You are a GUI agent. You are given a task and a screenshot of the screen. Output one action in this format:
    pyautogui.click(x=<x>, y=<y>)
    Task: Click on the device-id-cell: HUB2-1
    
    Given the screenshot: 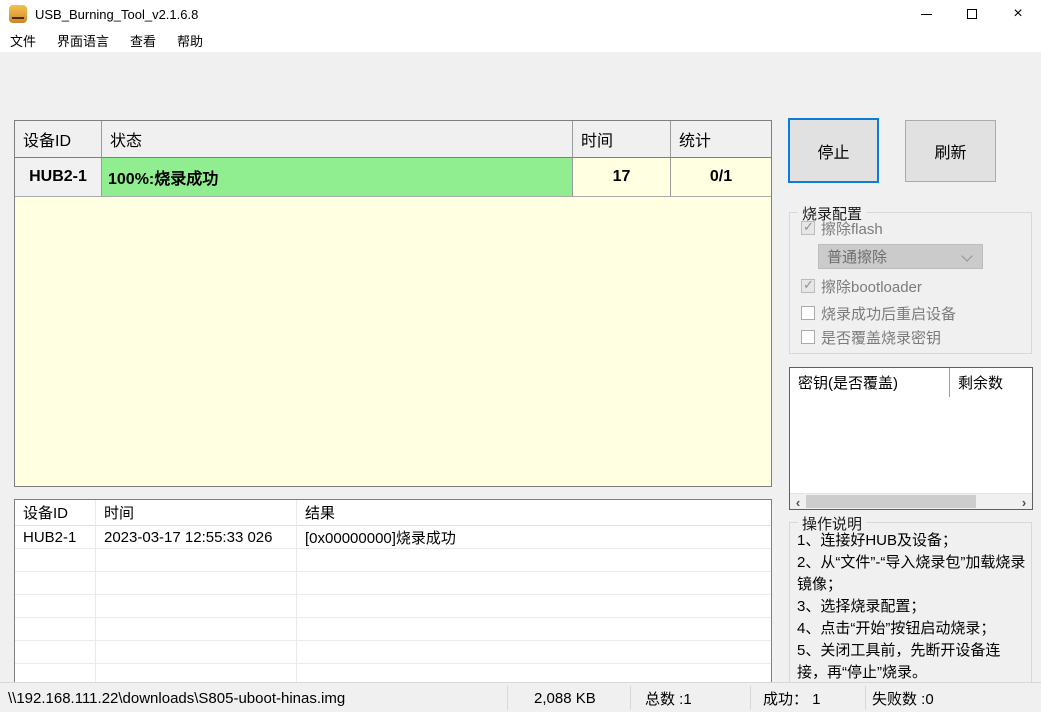 What is the action you would take?
    pyautogui.click(x=58, y=177)
    